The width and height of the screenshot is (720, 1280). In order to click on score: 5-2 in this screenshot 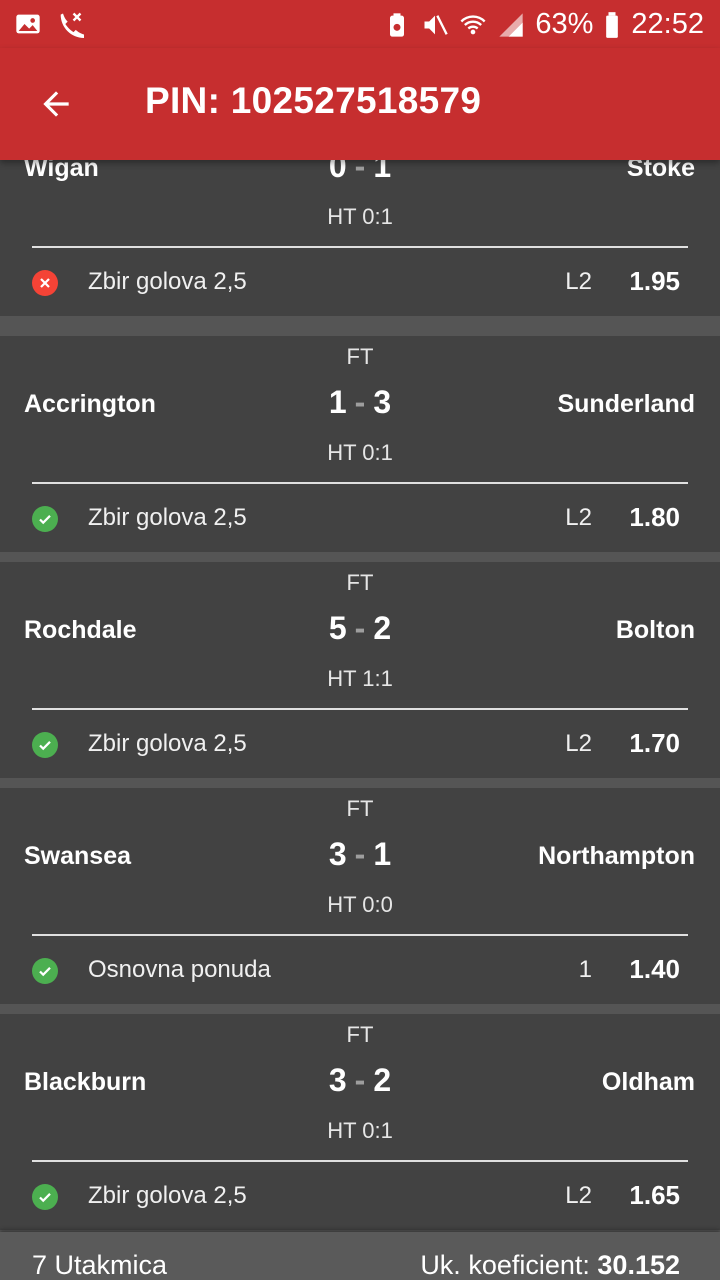, I will do `click(360, 628)`.